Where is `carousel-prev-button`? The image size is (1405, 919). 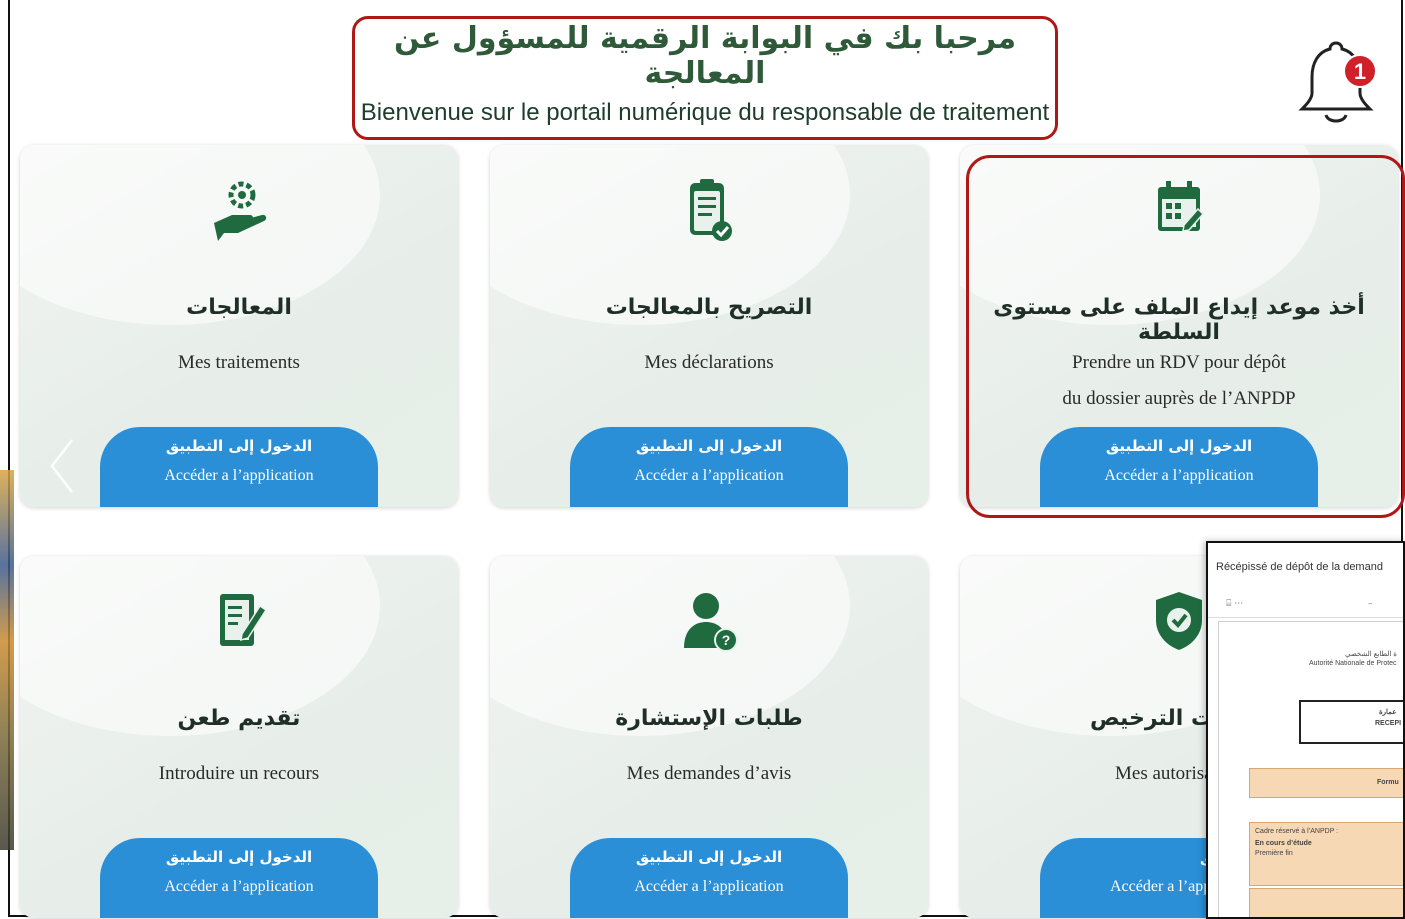 carousel-prev-button is located at coordinates (64, 466).